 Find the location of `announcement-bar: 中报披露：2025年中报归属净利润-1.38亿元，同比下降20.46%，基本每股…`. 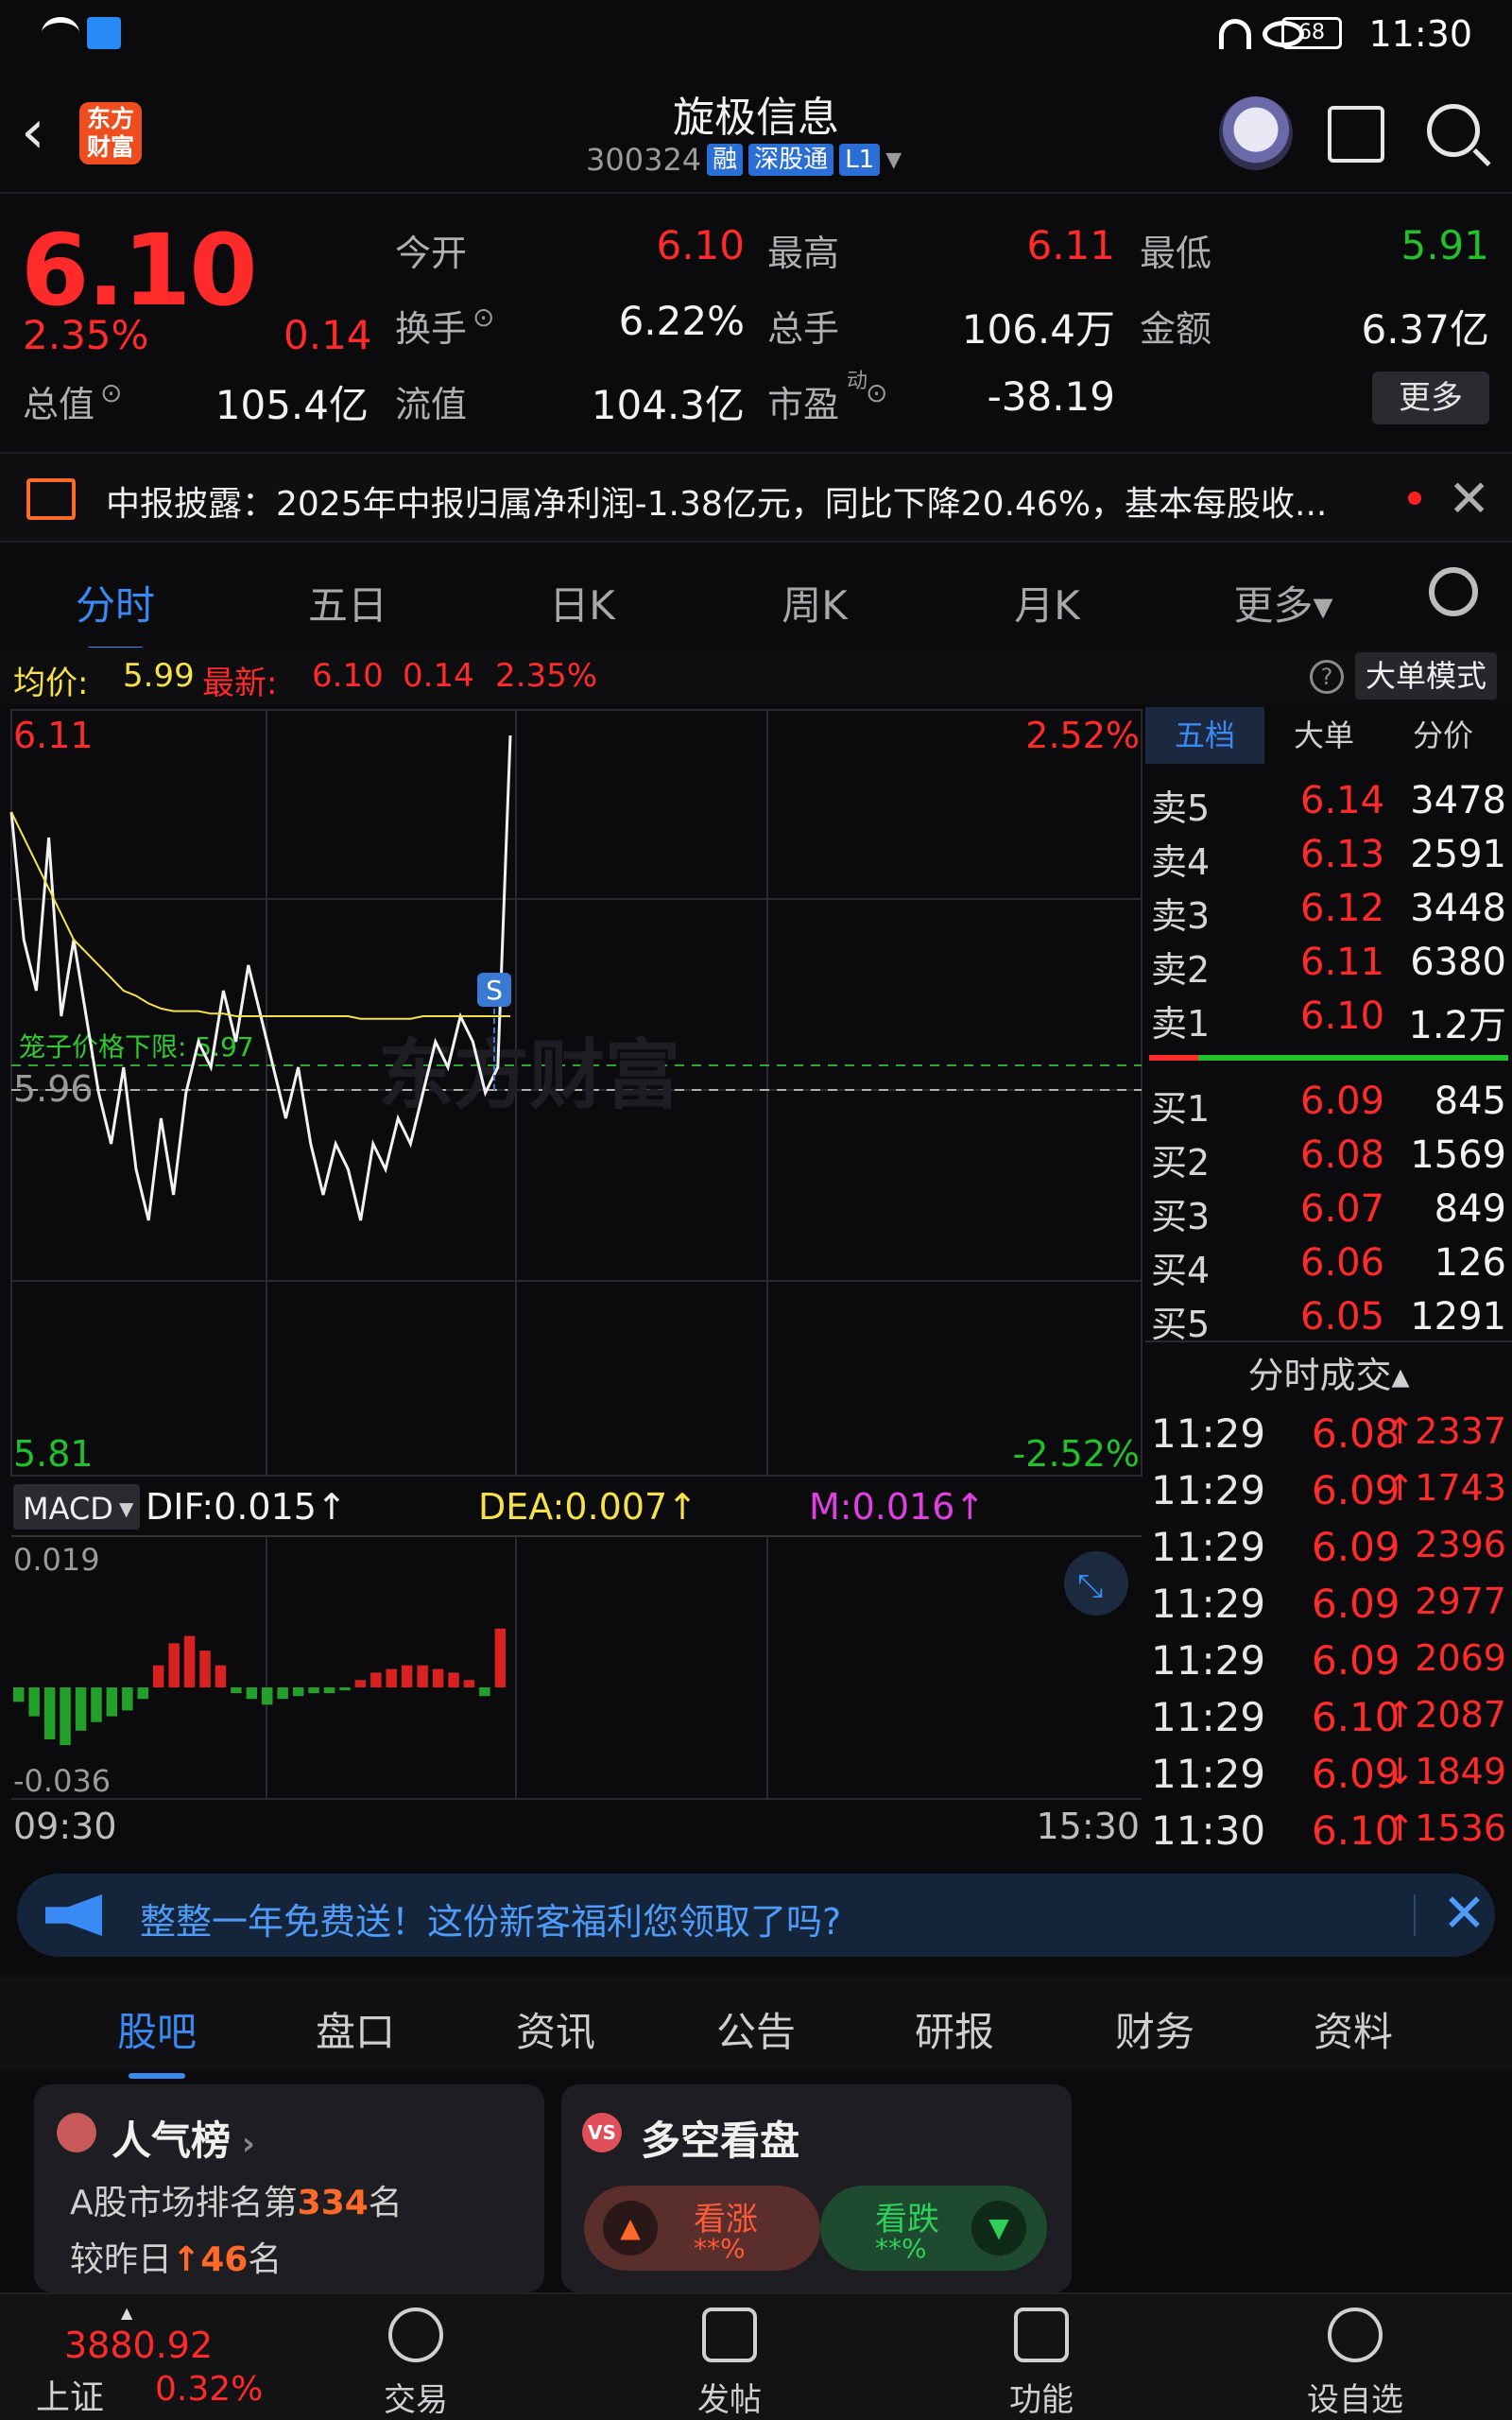

announcement-bar: 中报披露：2025年中报归属净利润-1.38亿元，同比下降20.46%，基本每股… is located at coordinates (756, 497).